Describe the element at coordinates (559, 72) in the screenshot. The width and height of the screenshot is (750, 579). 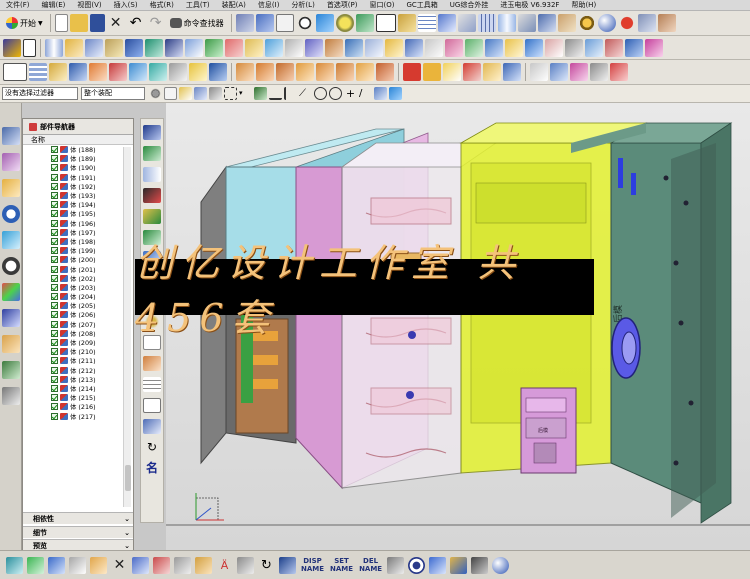
I see `plate-icon` at that location.